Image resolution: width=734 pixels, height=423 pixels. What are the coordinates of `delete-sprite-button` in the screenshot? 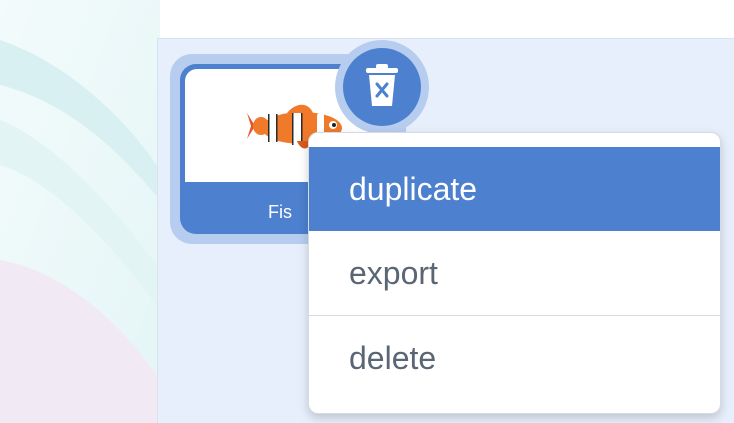 It's located at (382, 87).